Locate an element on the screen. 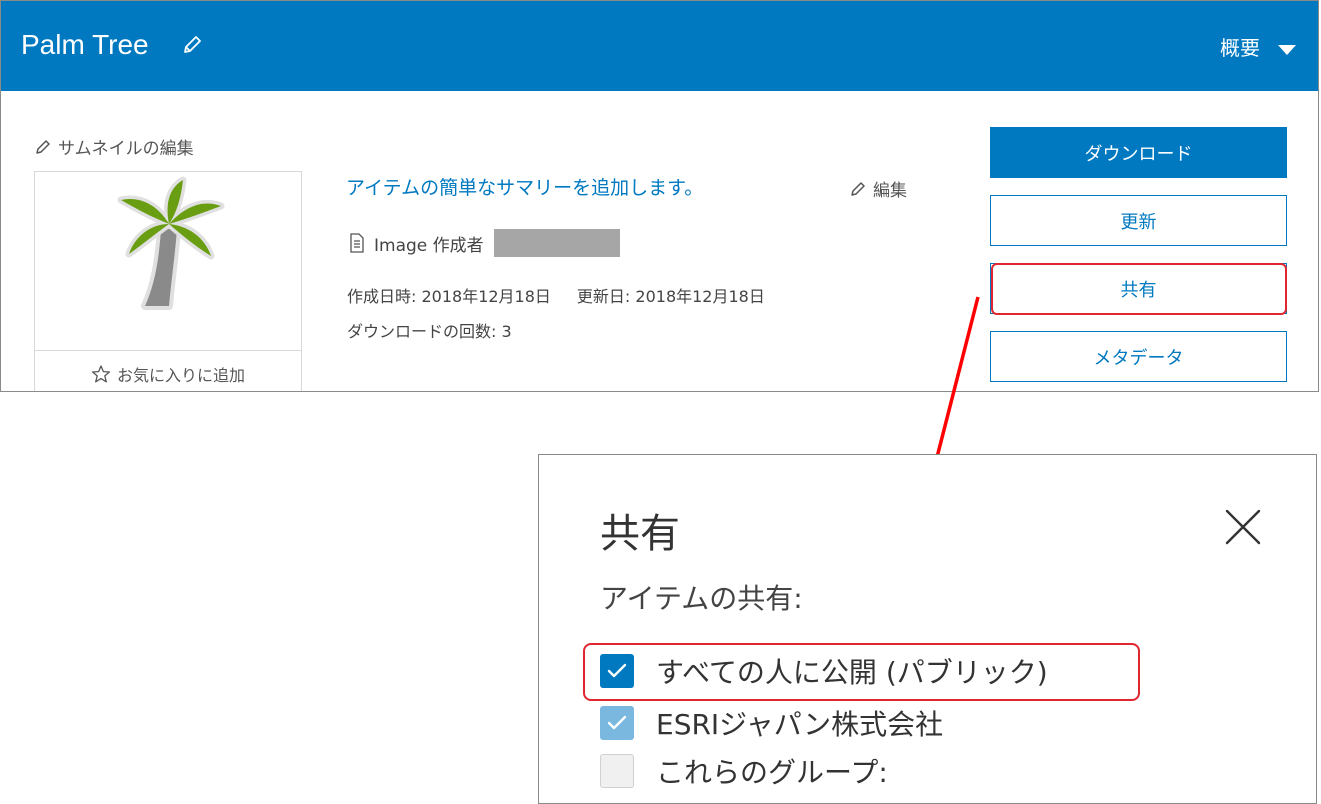 The height and width of the screenshot is (804, 1321). share-public-option: すべての人に公開 (パブリック) is located at coordinates (824, 671).